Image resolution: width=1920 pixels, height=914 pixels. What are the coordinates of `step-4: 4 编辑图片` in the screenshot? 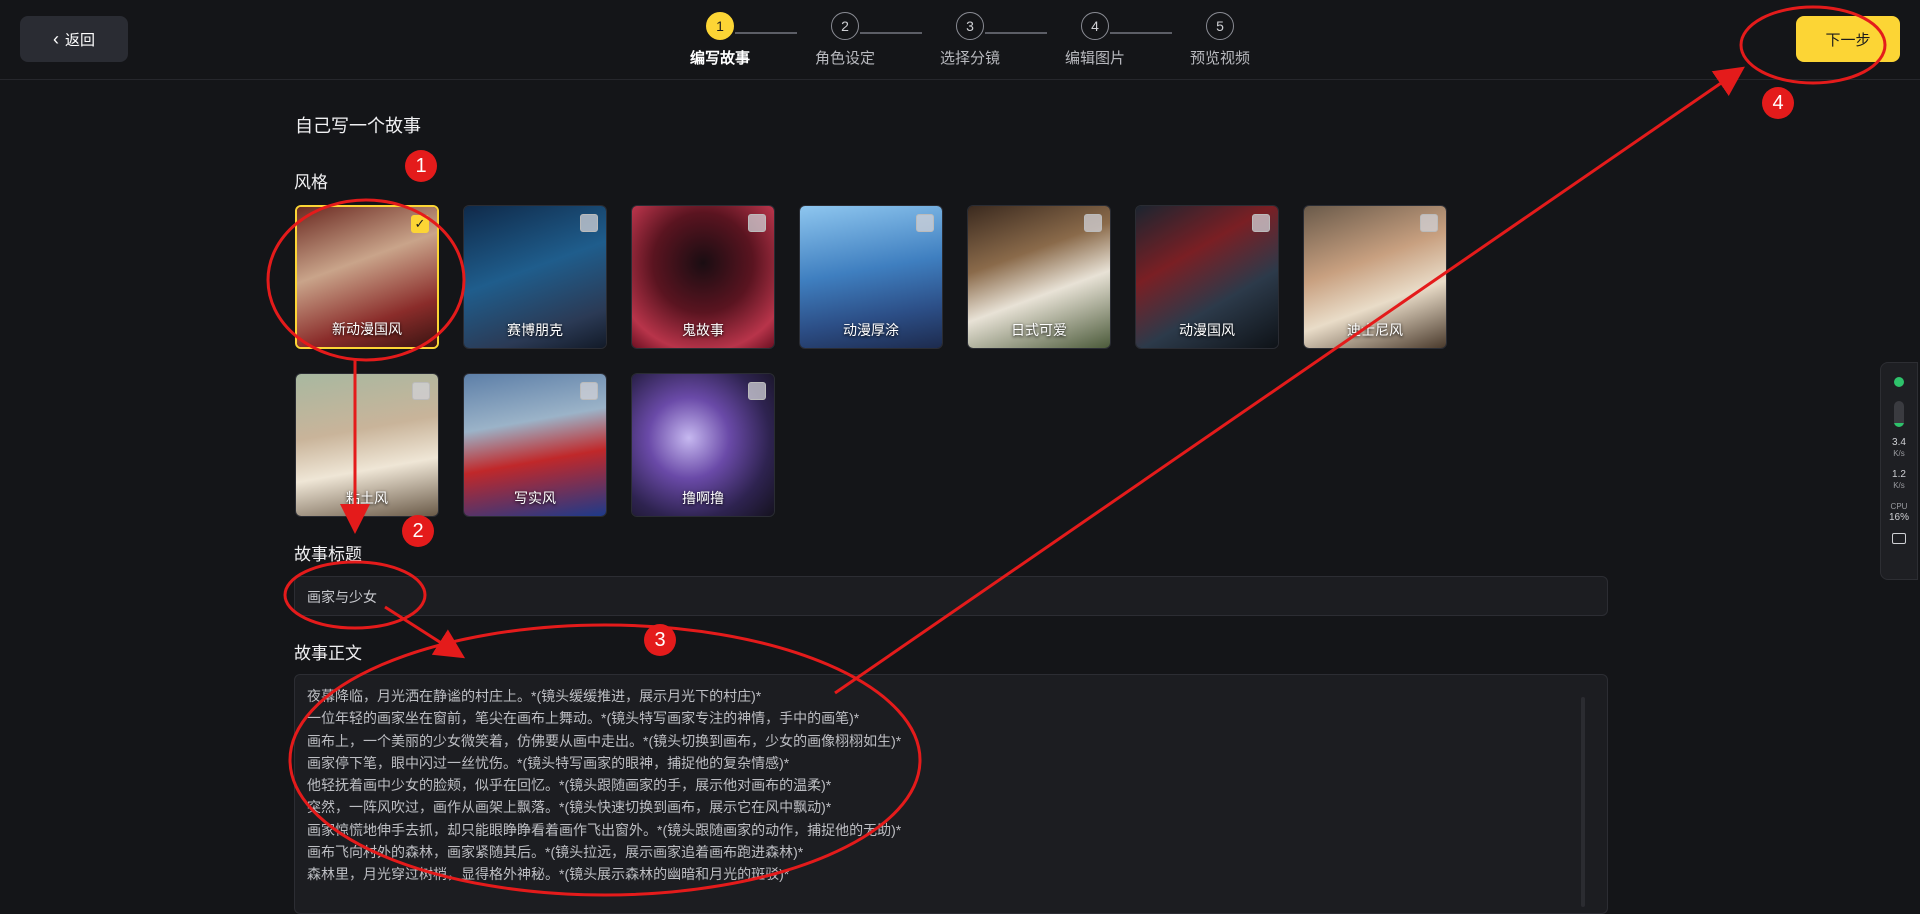 It's located at (1095, 40).